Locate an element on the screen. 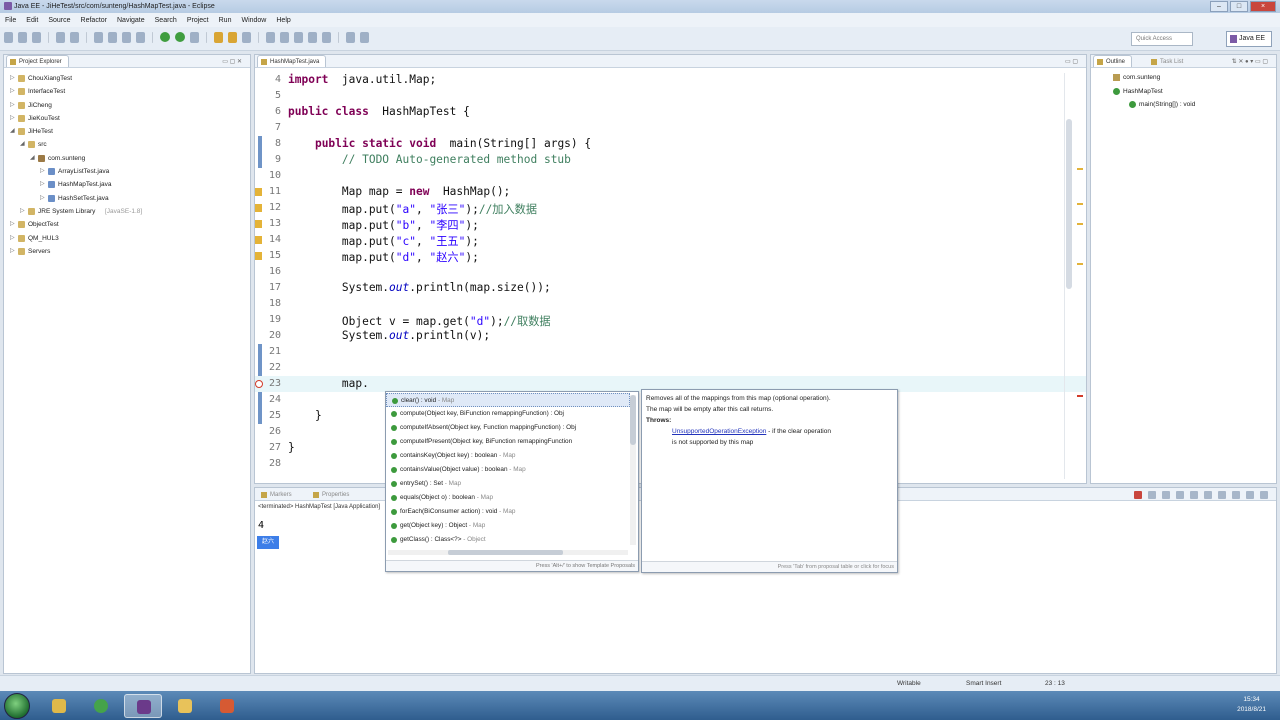 The height and width of the screenshot is (720, 1280). build-icon is located at coordinates (126, 37).